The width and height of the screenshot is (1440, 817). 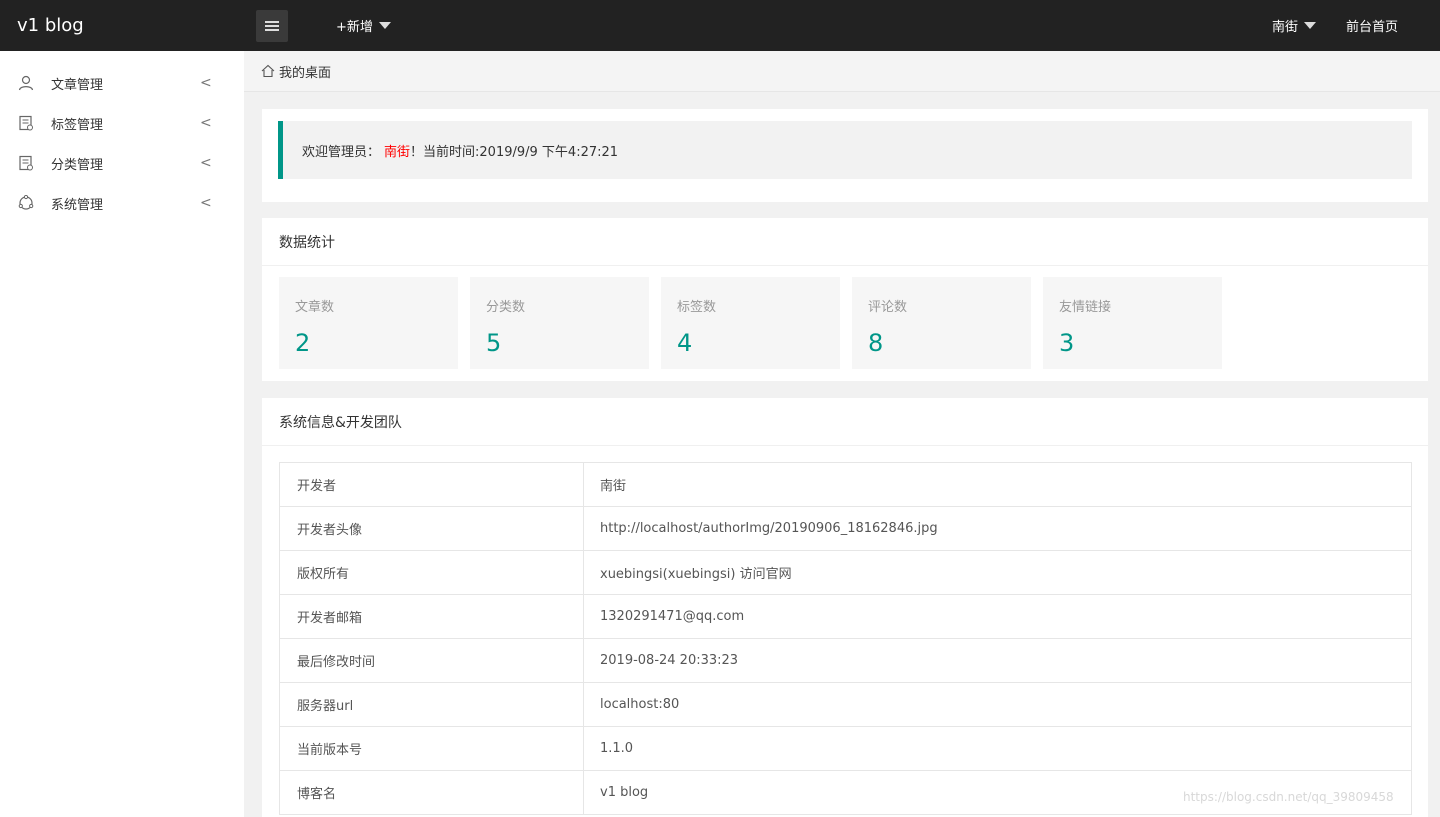 I want to click on hamburger-icon, so click(x=272, y=25).